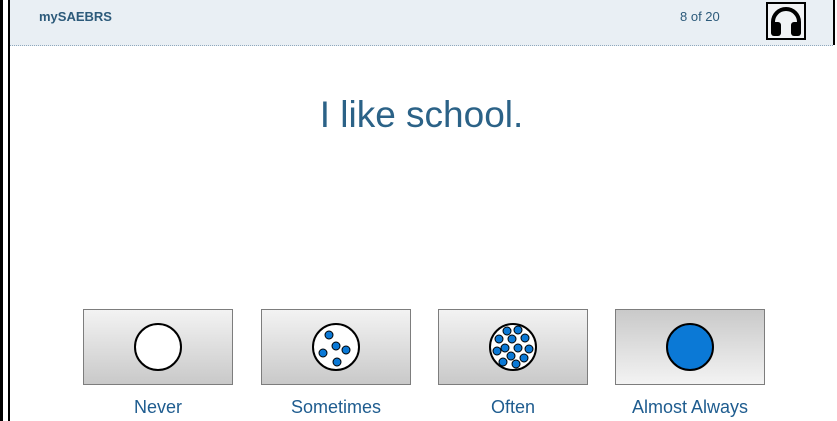  I want to click on headphones-icon, so click(786, 21).